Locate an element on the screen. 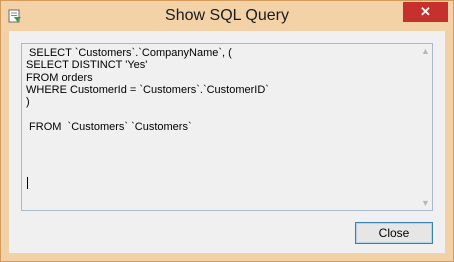 The image size is (454, 262). text-caret is located at coordinates (27, 183).